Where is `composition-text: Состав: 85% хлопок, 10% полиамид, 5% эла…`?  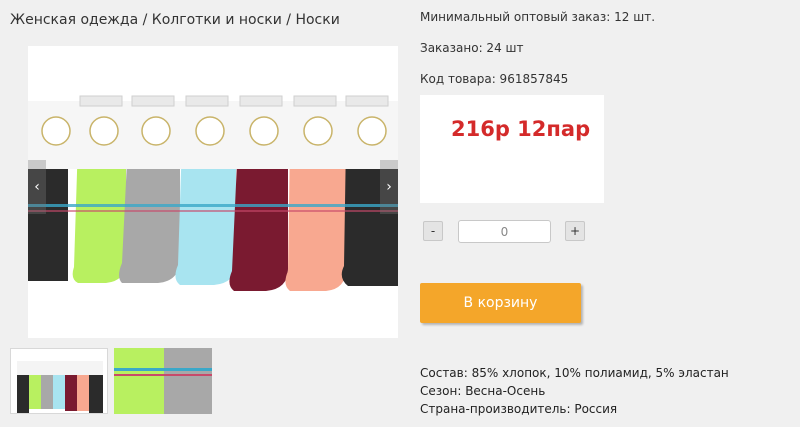 composition-text: Состав: 85% хлопок, 10% полиамид, 5% эла… is located at coordinates (574, 373).